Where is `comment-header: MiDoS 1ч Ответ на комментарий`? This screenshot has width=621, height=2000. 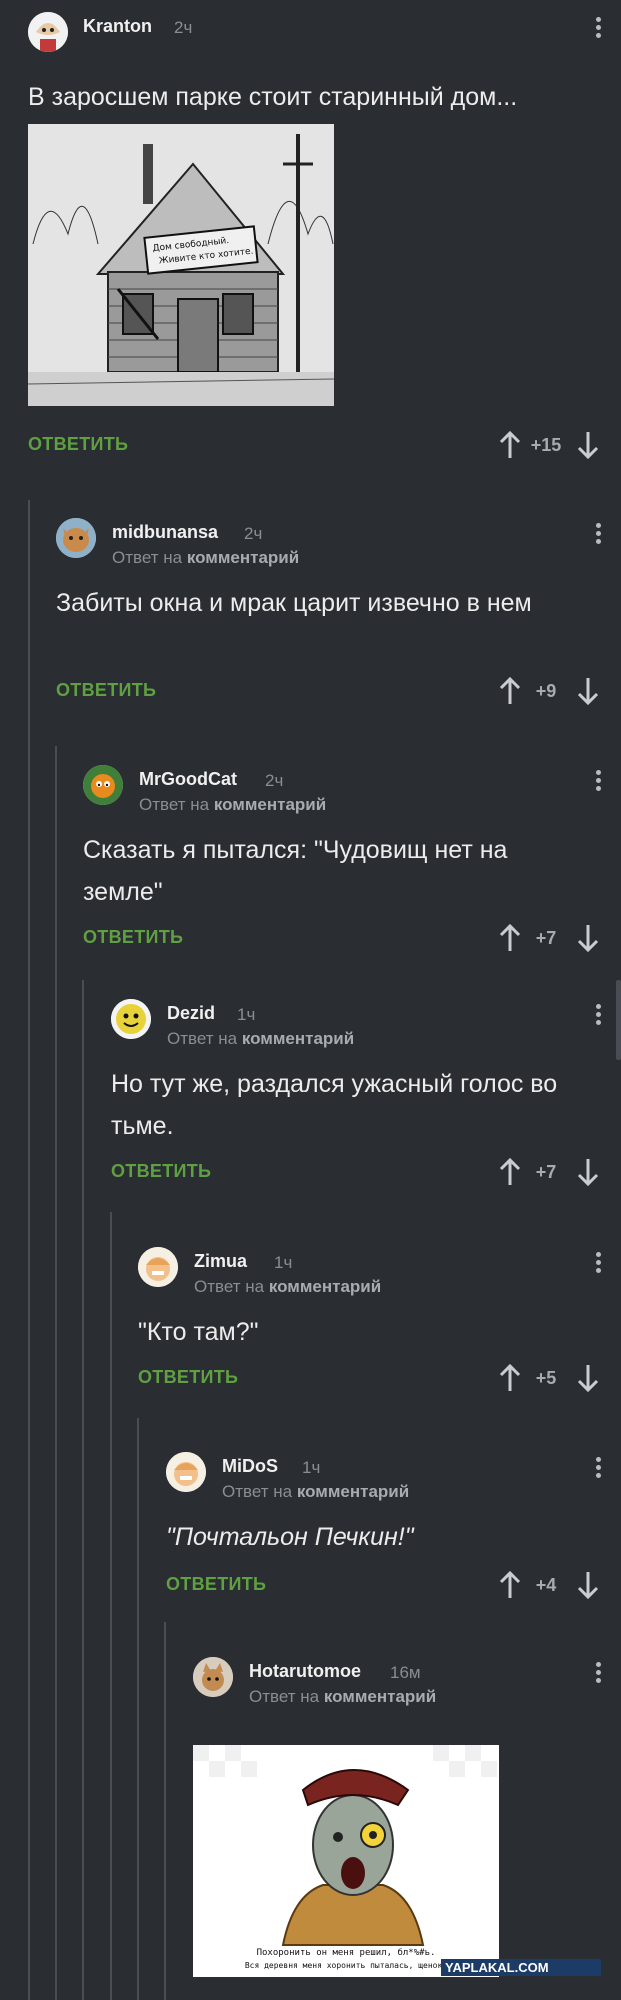
comment-header: MiDoS 1ч Ответ на комментарий is located at coordinates (393, 1480).